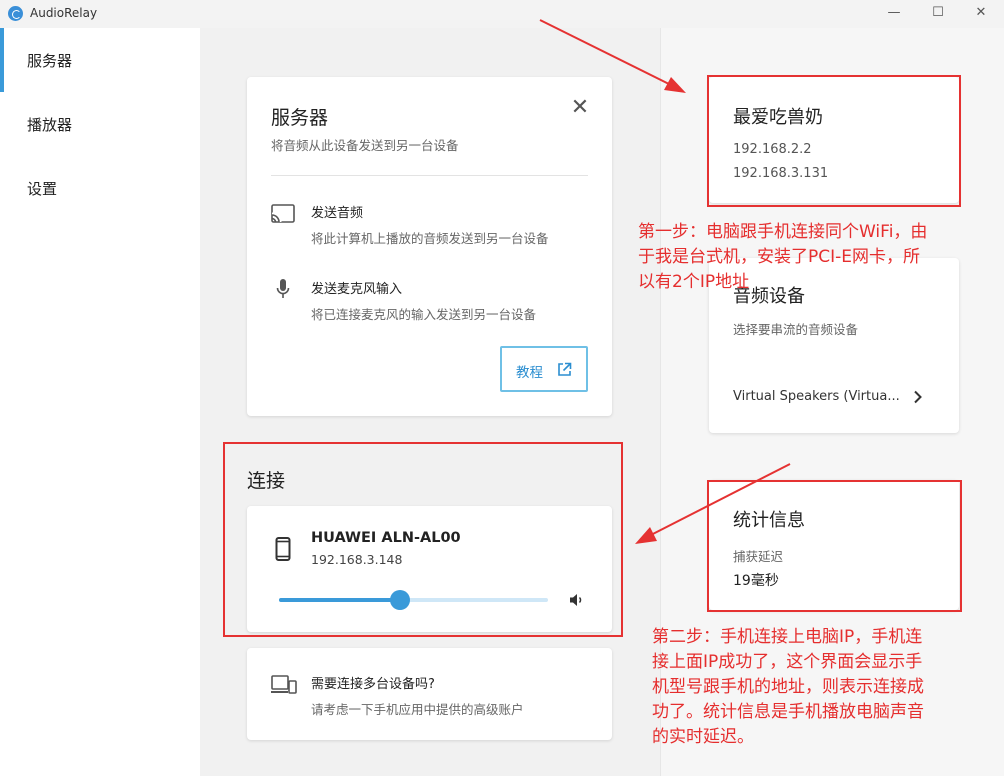  What do you see at coordinates (694, 282) in the screenshot?
I see `annotation-line: 以有2个IP地址` at bounding box center [694, 282].